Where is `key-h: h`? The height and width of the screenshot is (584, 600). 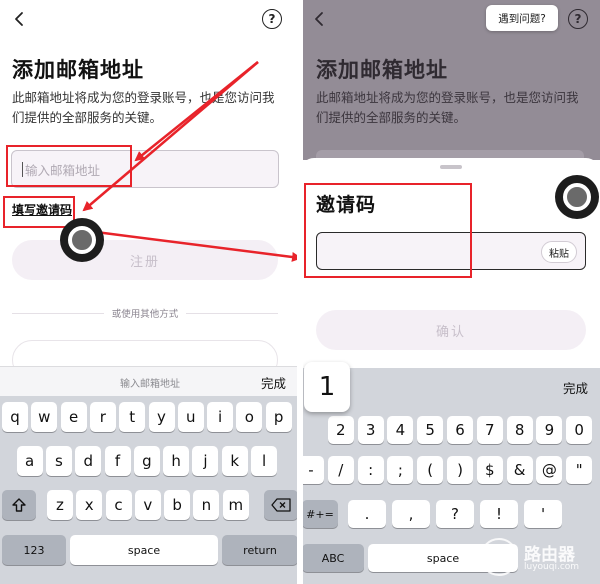 key-h: h is located at coordinates (176, 461).